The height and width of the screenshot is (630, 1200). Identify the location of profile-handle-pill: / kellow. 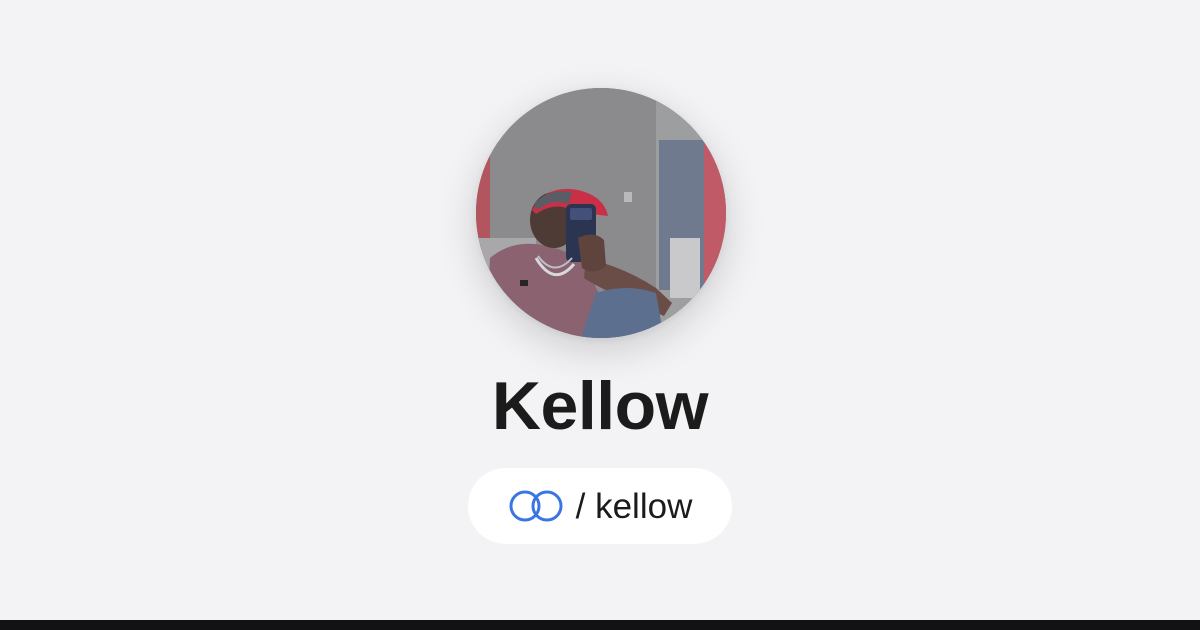
(600, 506).